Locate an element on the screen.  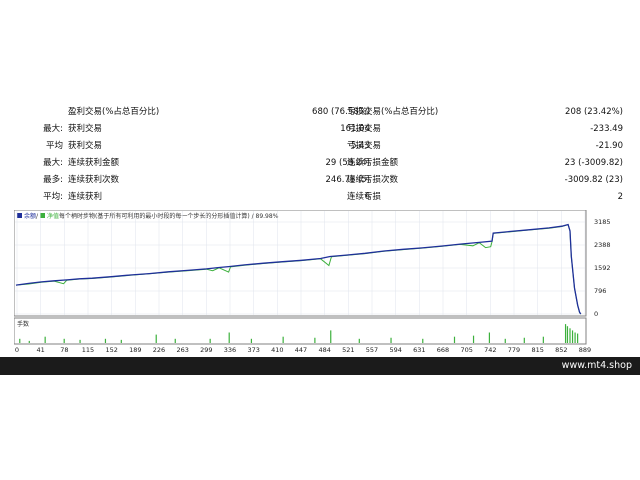
x-tick-label: 779 is located at coordinates (514, 350).